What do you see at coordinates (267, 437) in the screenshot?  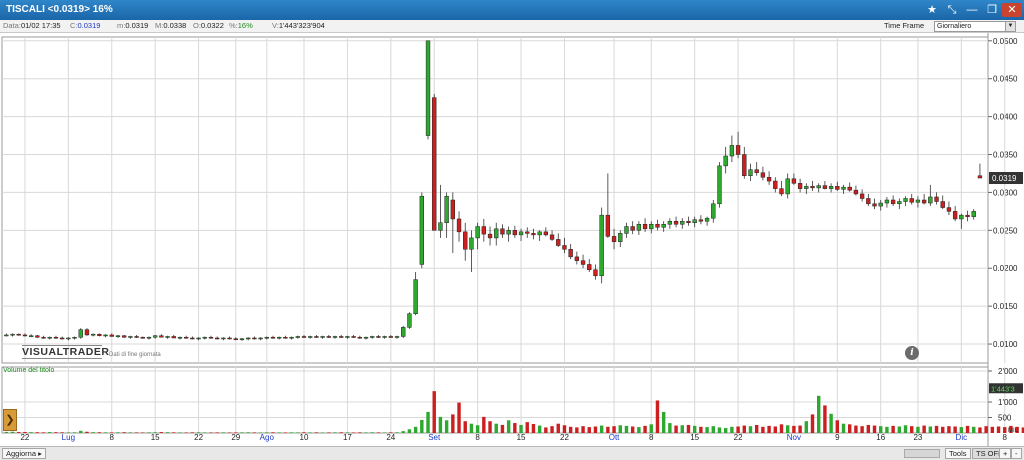 I see `x-tick-label: Ago` at bounding box center [267, 437].